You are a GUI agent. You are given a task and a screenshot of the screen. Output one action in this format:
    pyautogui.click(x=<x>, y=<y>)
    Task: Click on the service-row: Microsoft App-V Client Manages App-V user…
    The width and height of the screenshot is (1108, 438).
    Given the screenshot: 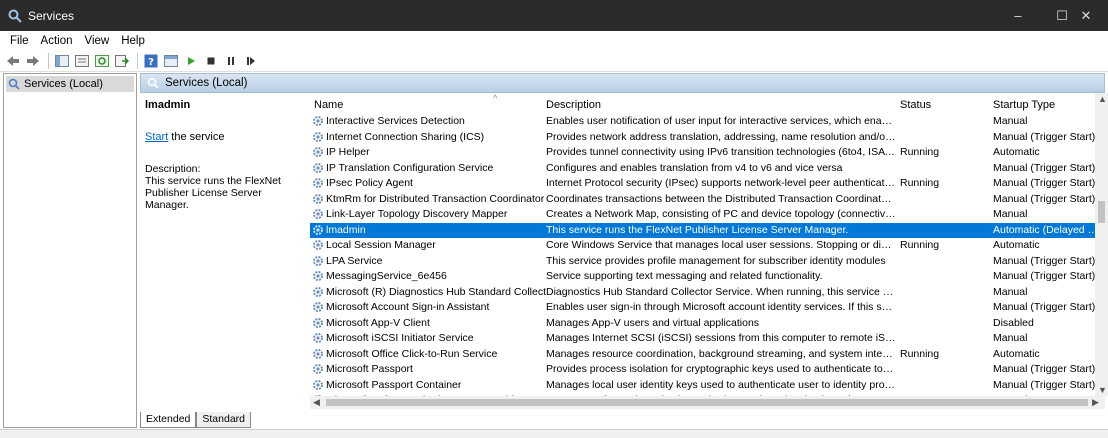 What is the action you would take?
    pyautogui.click(x=707, y=324)
    